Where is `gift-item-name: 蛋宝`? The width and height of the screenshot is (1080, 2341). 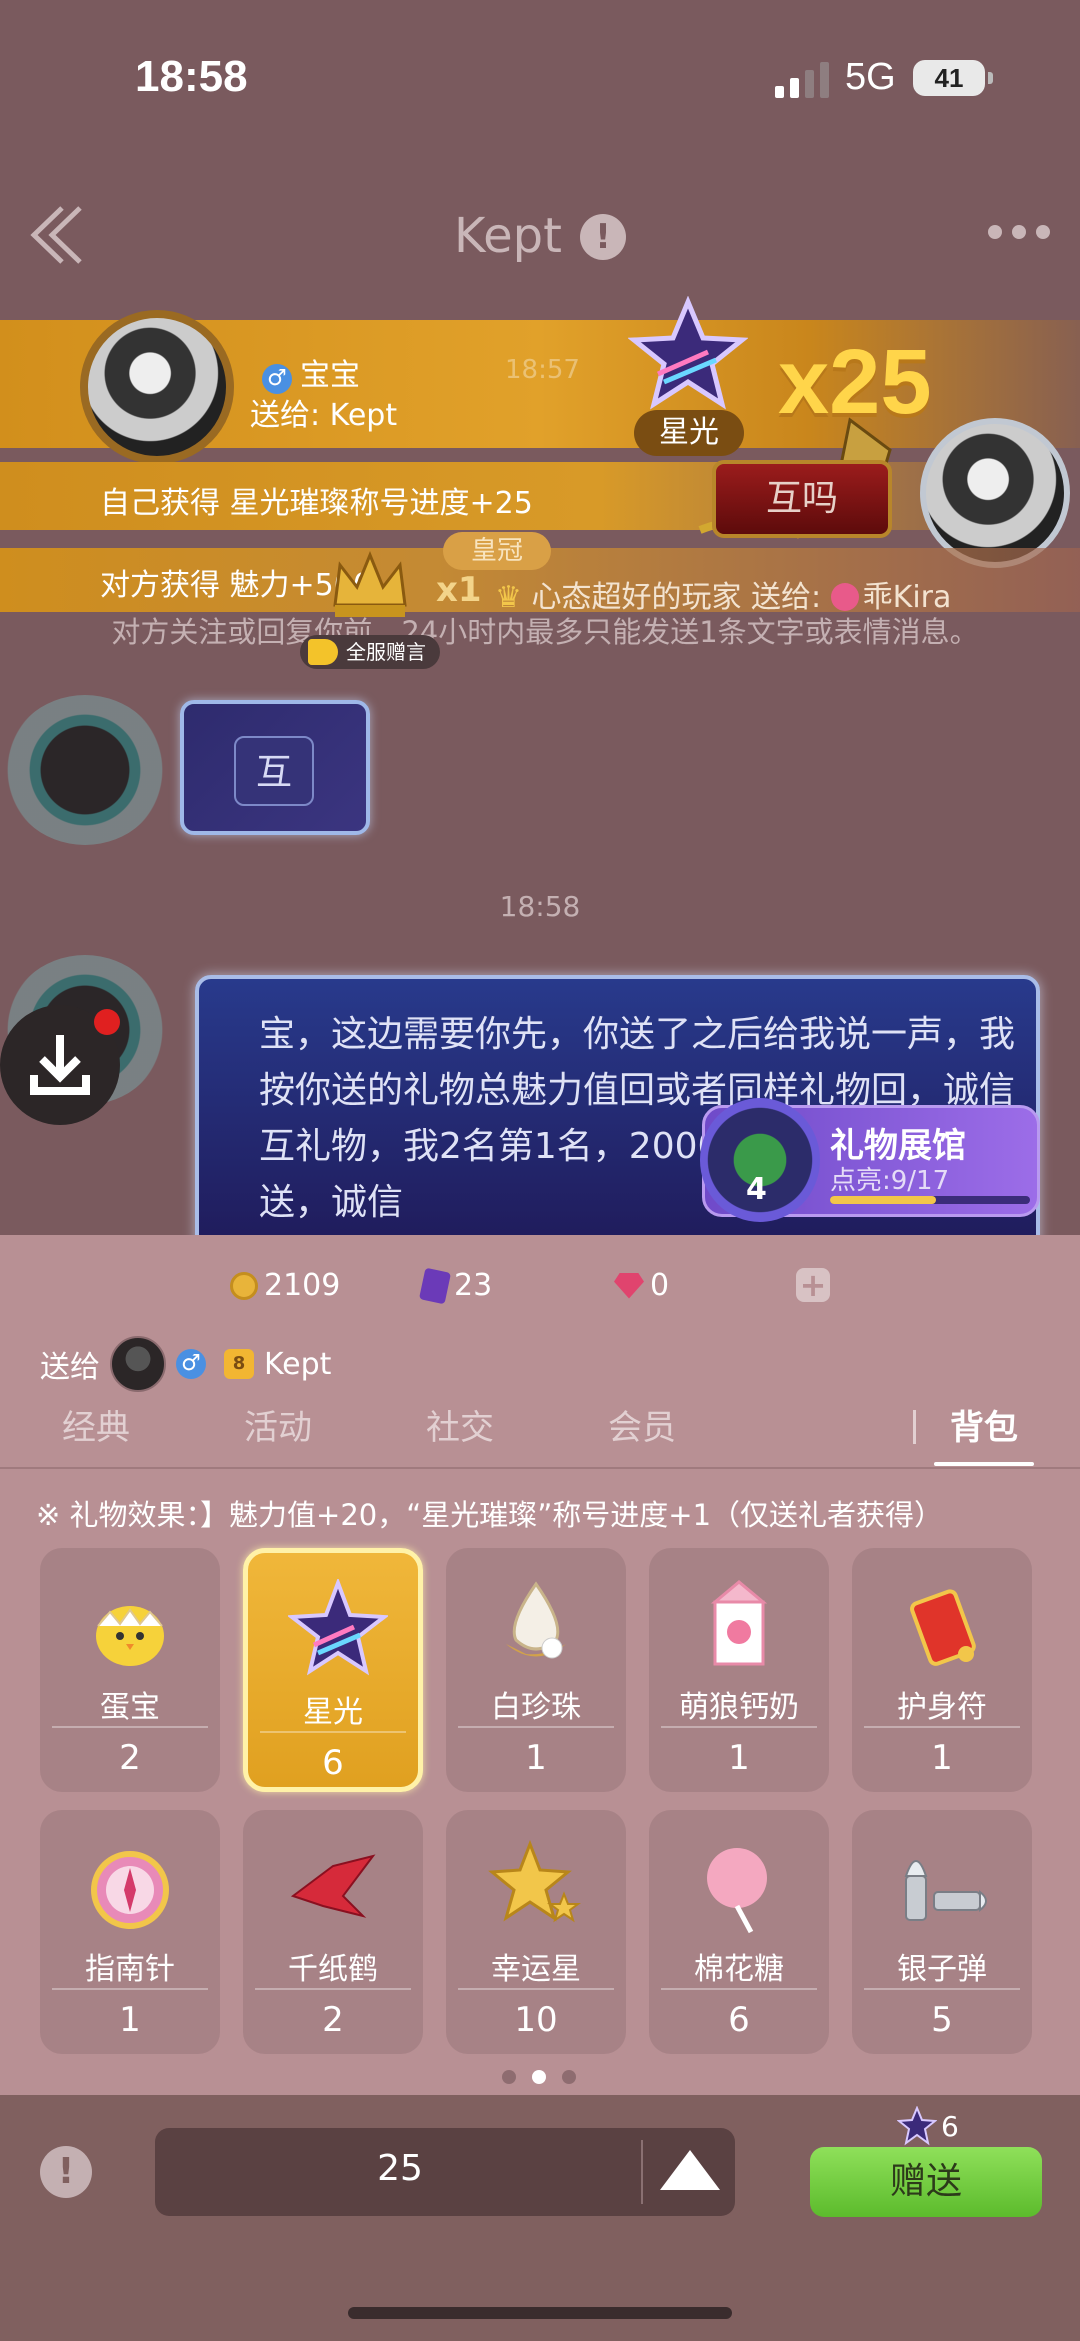
gift-item-name: 蛋宝 is located at coordinates (130, 1707).